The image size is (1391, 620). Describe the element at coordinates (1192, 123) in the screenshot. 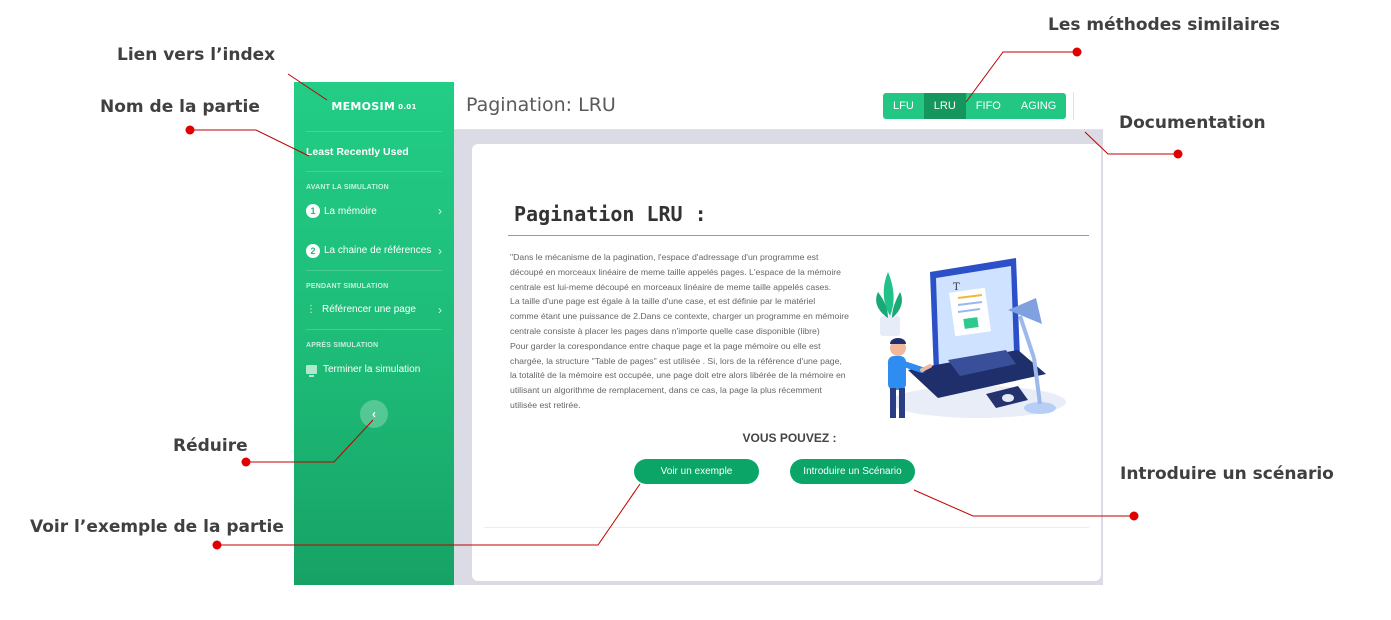

I see `annotation-documentation: Documentation` at that location.